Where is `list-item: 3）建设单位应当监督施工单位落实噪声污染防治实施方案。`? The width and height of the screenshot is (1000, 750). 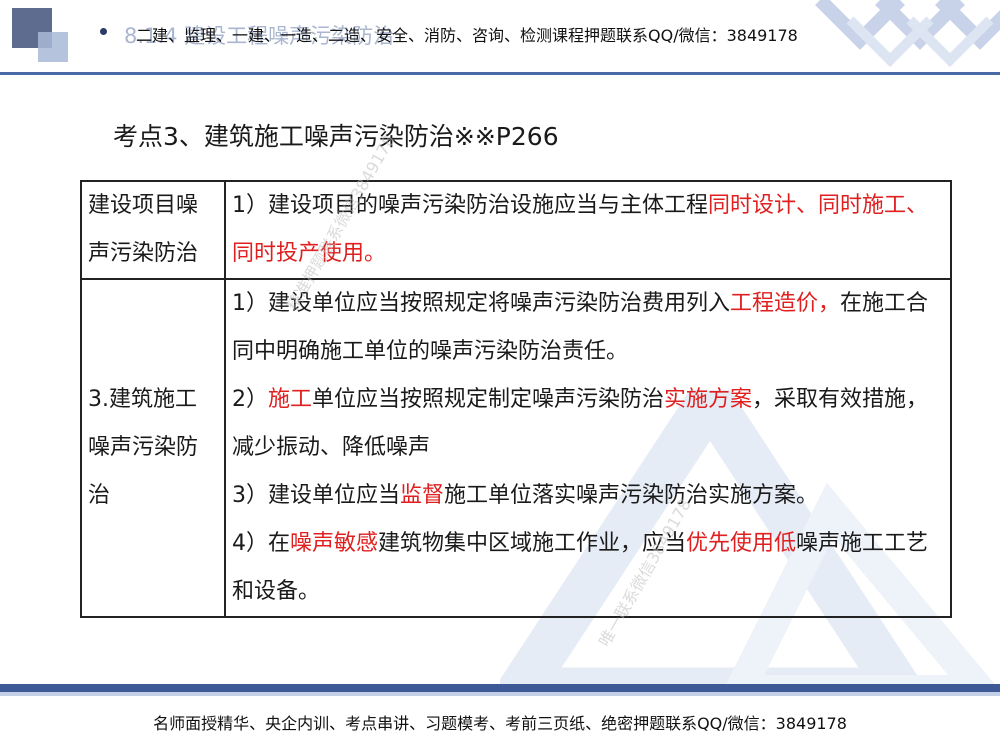 list-item: 3）建设单位应当监督施工单位落实噪声污染防治实施方案。 is located at coordinates (588, 496).